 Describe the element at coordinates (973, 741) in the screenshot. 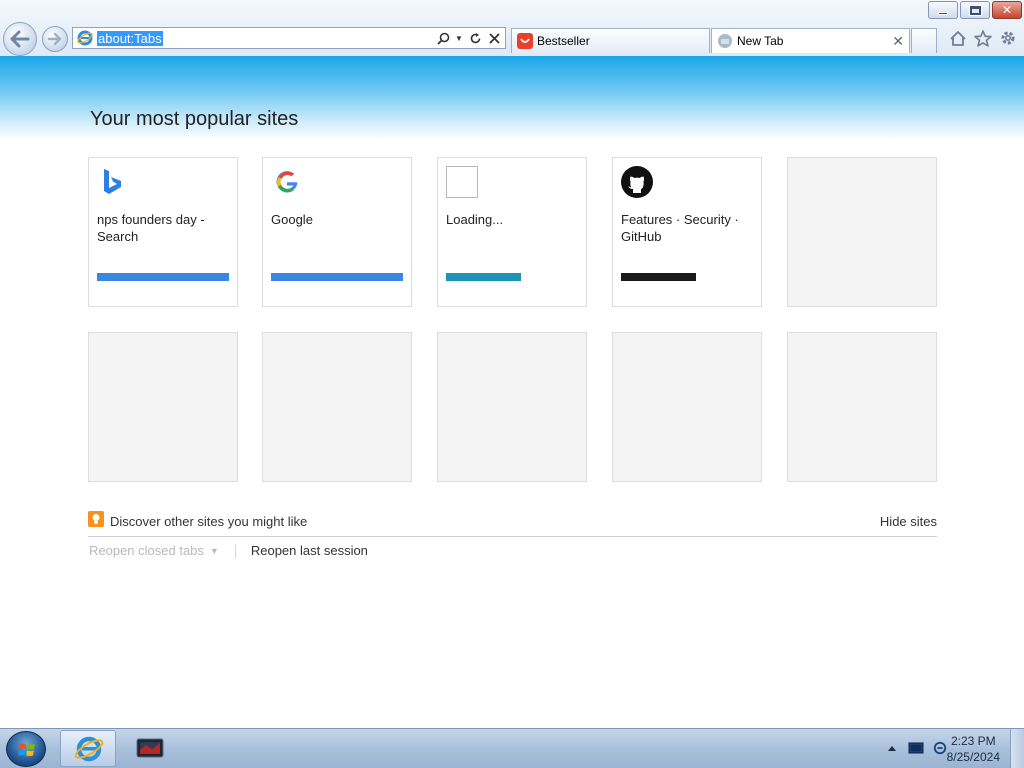

I see `clock-time: 2:23 PM` at that location.